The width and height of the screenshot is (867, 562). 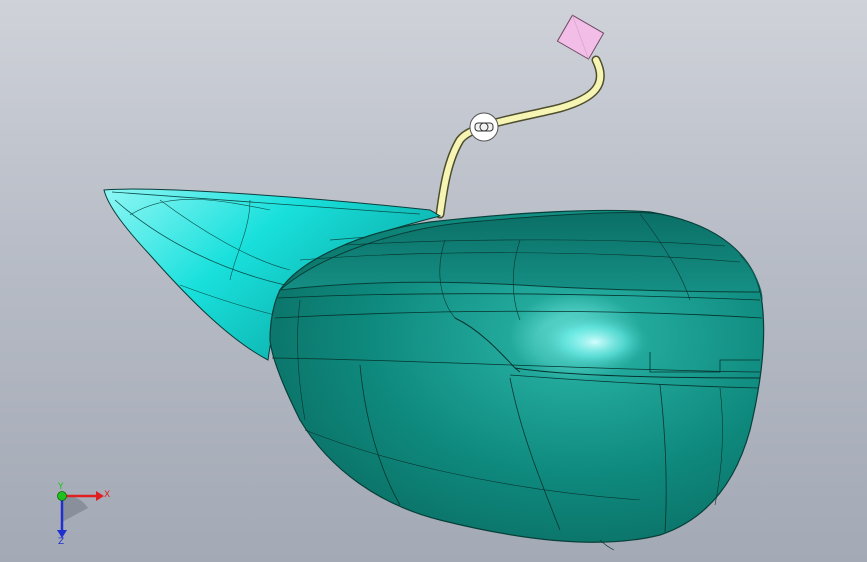 I want to click on y-axis-dot, so click(x=62, y=496).